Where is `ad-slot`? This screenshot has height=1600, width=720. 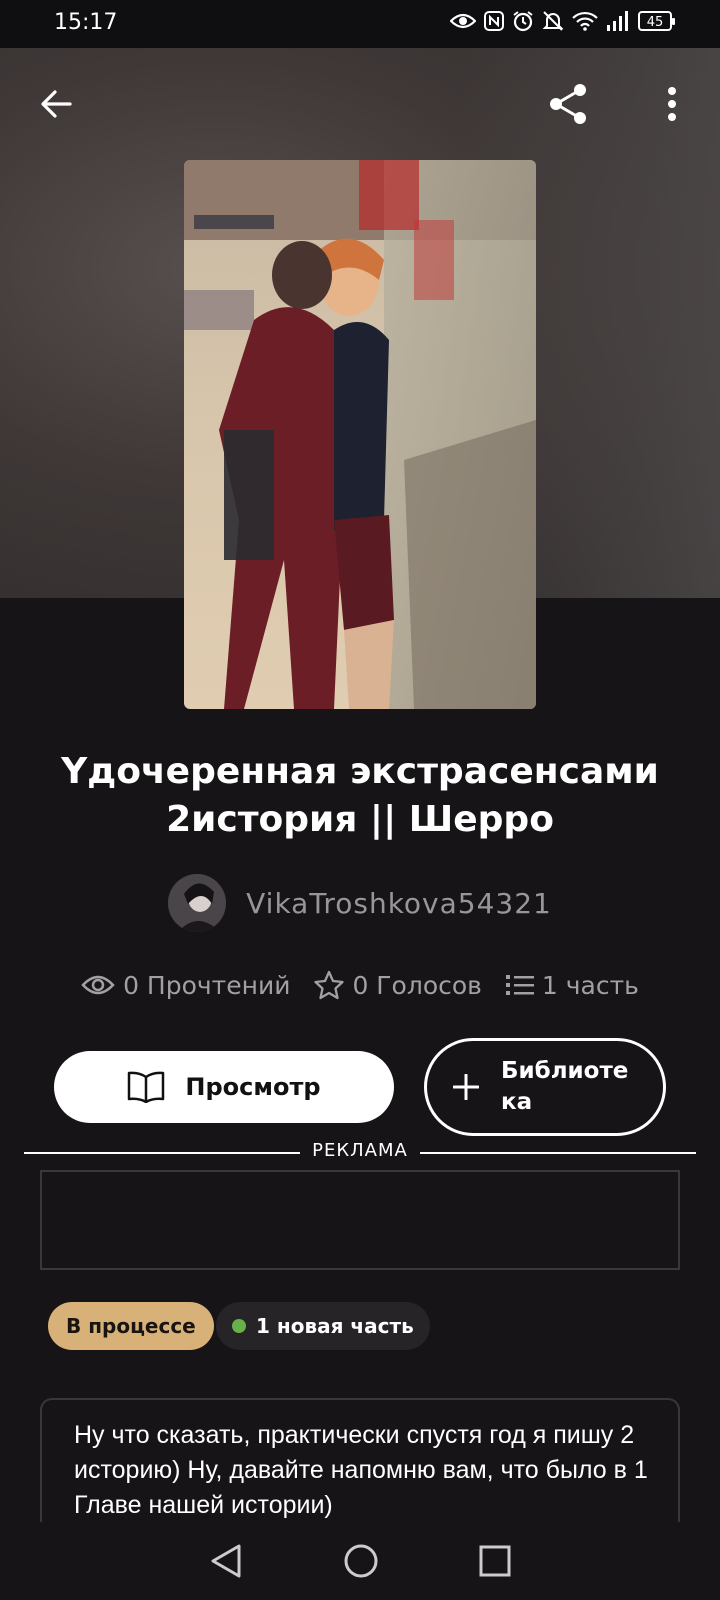 ad-slot is located at coordinates (360, 1220).